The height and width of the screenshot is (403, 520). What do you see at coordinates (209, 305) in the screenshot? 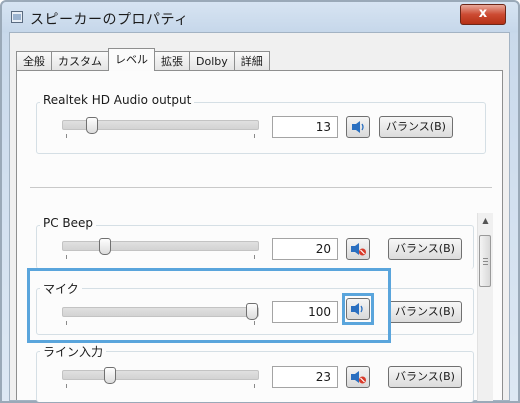
I see `microphone-highlight-box` at bounding box center [209, 305].